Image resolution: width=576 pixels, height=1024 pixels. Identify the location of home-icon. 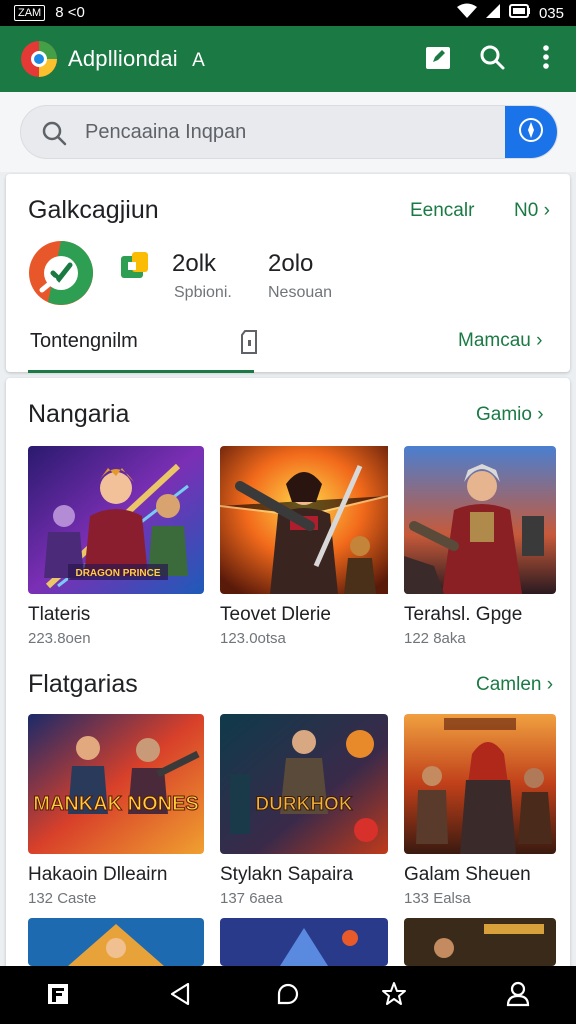
(288, 996).